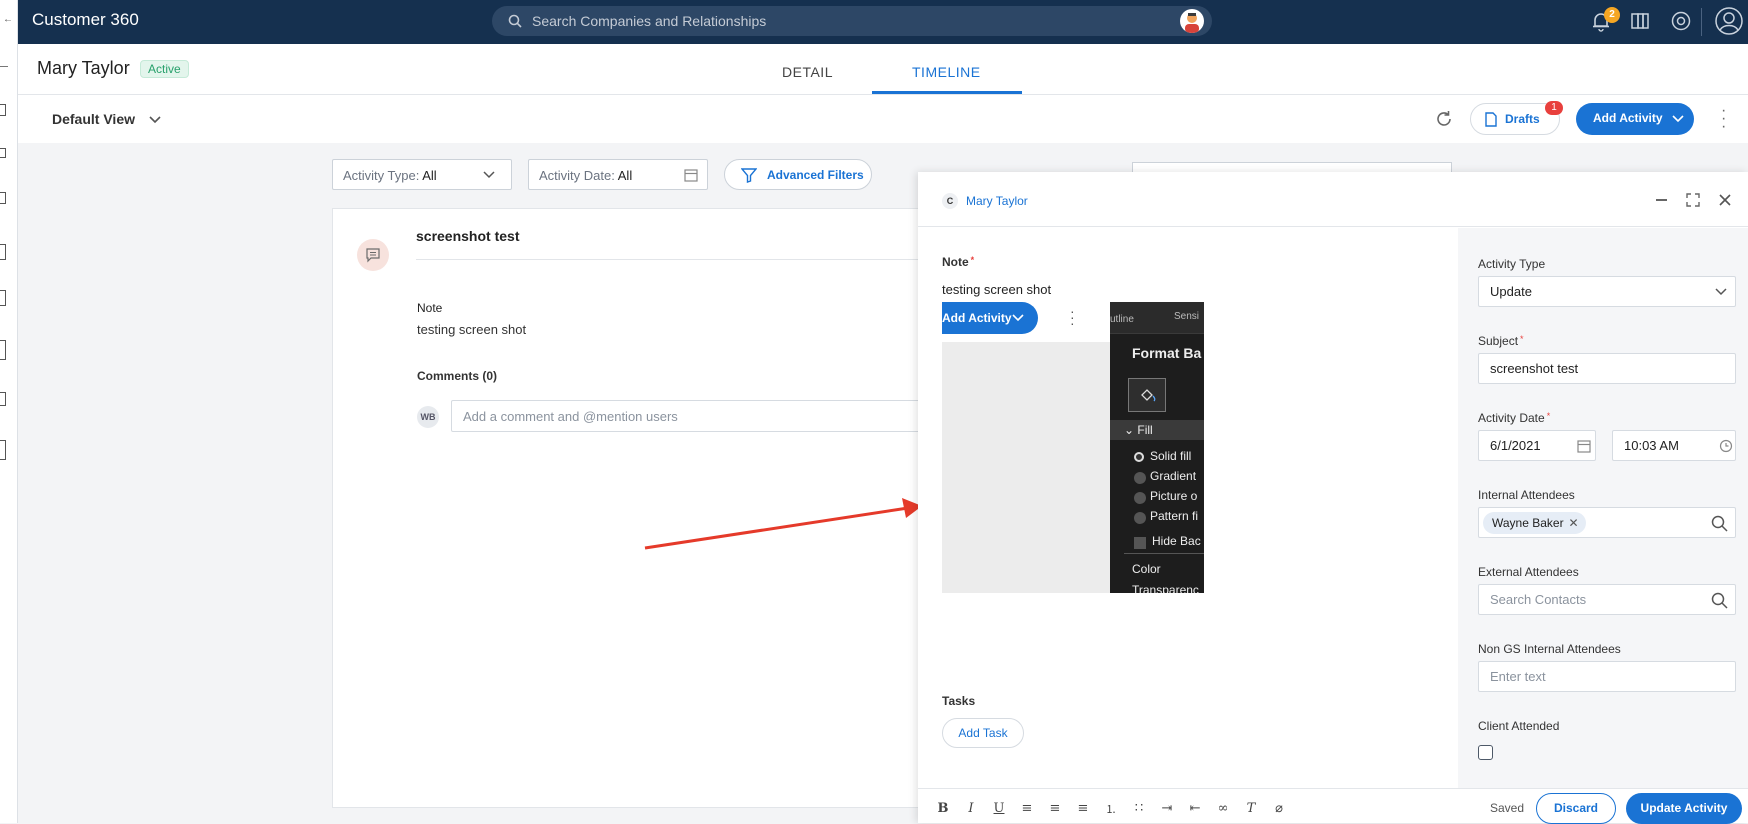 This screenshot has height=824, width=1748. What do you see at coordinates (1147, 395) in the screenshot?
I see `screenshot-paint-bucket-icon` at bounding box center [1147, 395].